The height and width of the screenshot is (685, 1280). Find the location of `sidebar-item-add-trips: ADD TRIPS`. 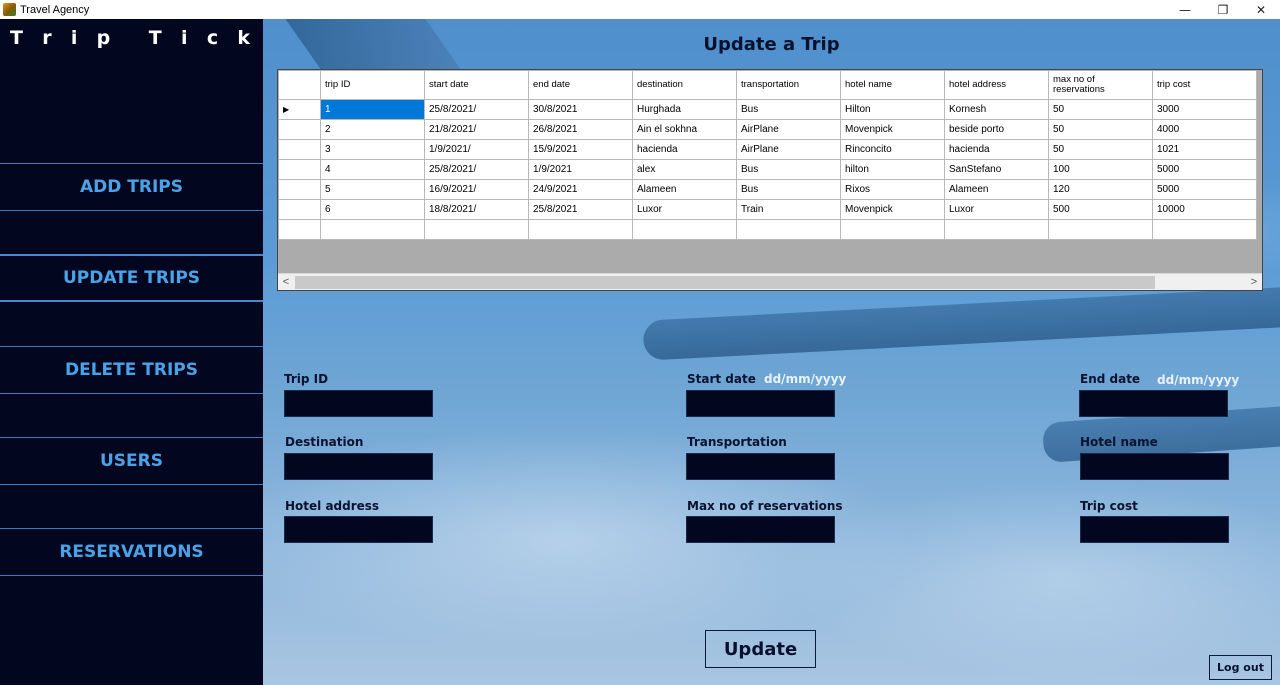

sidebar-item-add-trips: ADD TRIPS is located at coordinates (131, 187).